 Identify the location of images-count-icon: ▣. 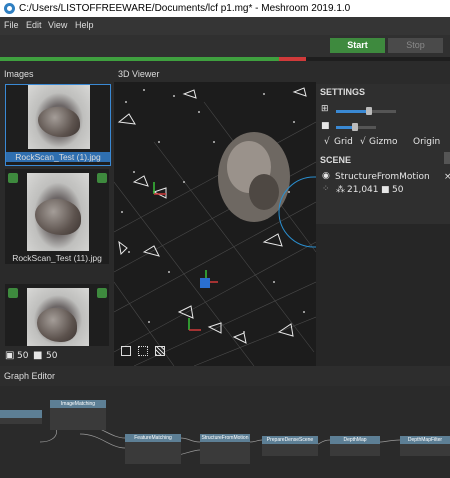
(10, 355).